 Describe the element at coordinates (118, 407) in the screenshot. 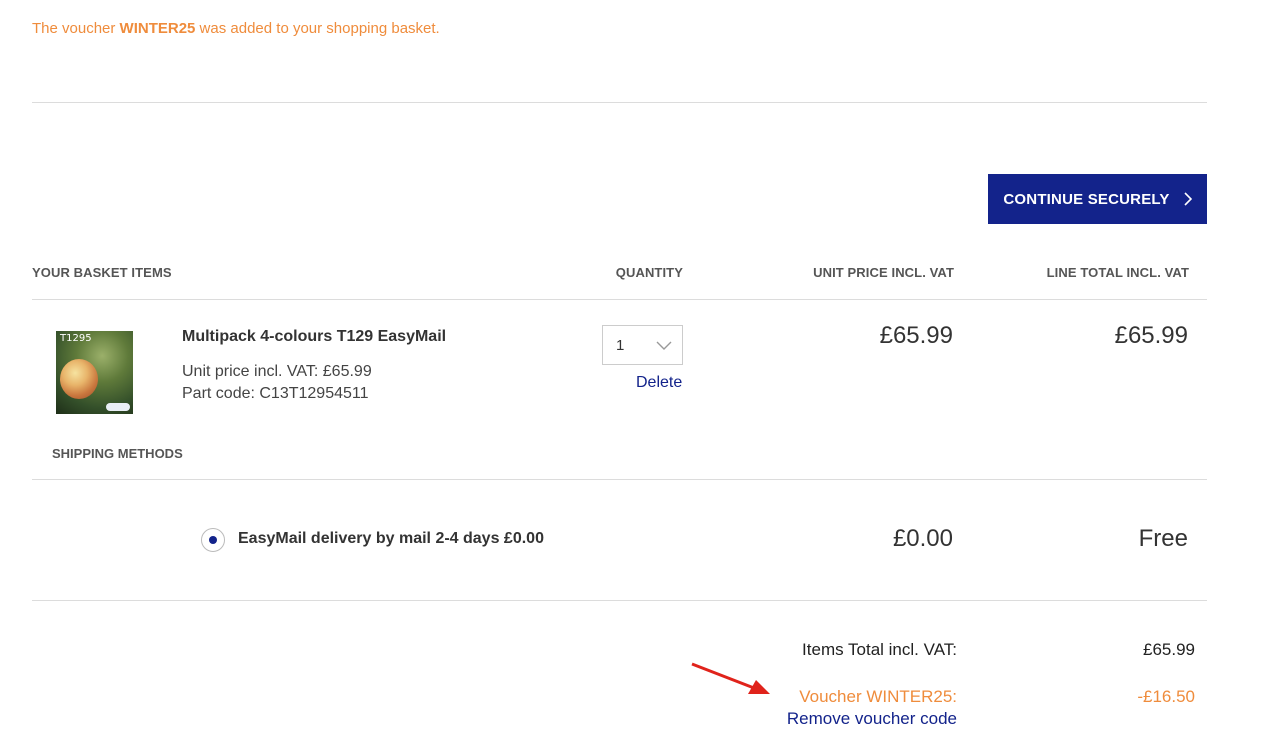

I see `brand-logo-icon` at that location.